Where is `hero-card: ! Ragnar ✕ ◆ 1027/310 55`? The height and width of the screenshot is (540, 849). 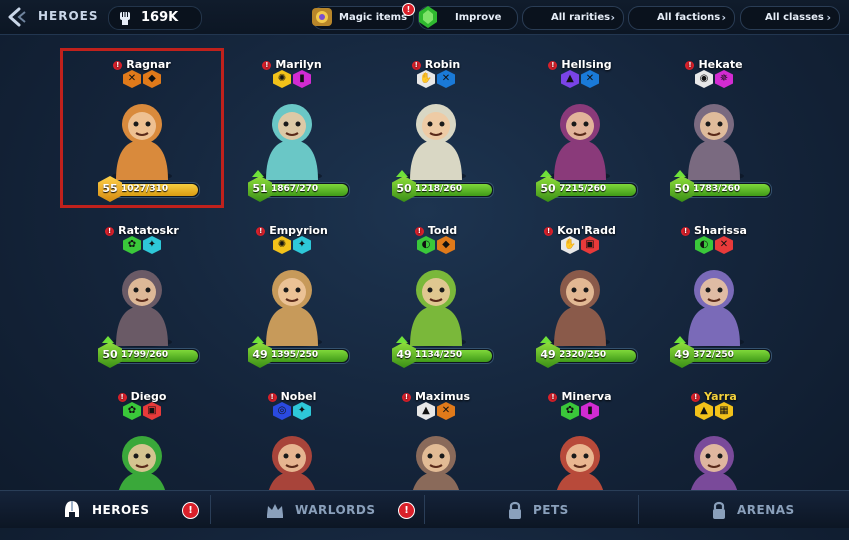 hero-card: ! Ragnar ✕ ◆ 1027/310 55 is located at coordinates (142, 128).